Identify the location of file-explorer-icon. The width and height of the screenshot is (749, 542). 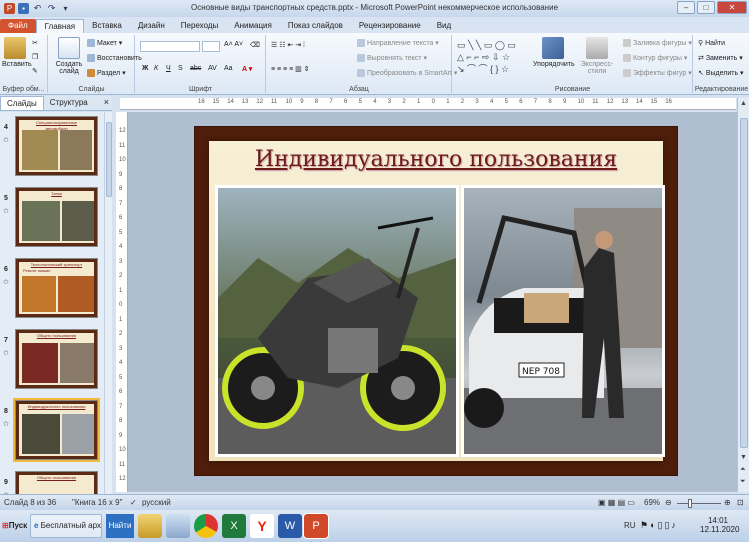
(150, 526).